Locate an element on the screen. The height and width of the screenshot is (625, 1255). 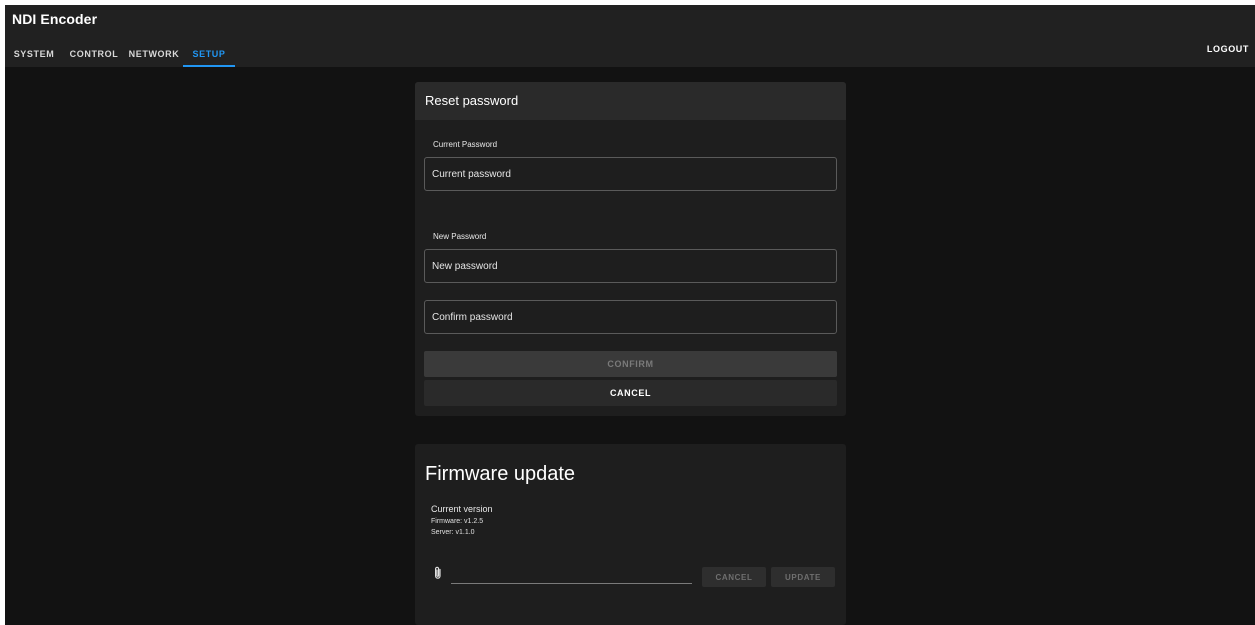
firmware-update-title: Firmware update is located at coordinates (500, 474).